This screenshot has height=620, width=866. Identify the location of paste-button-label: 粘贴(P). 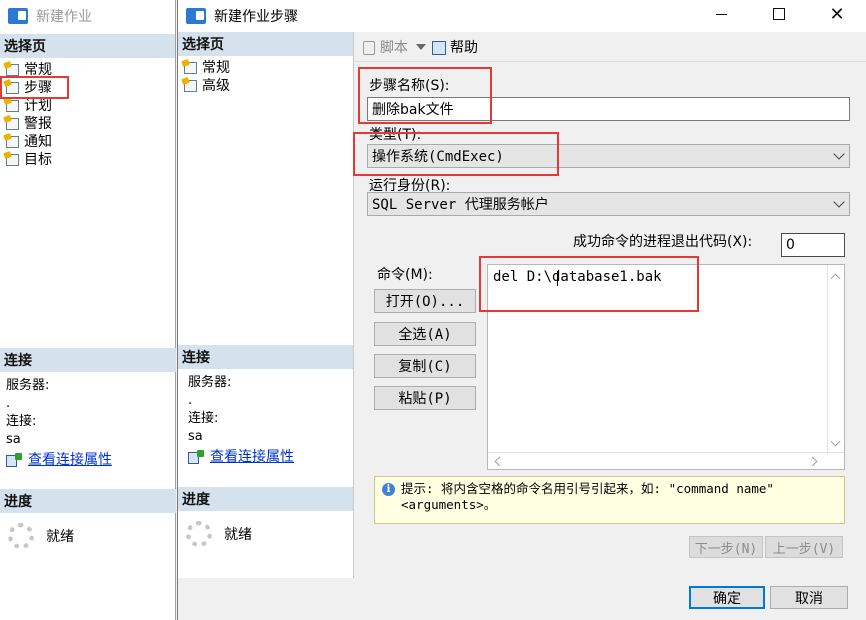
(425, 399).